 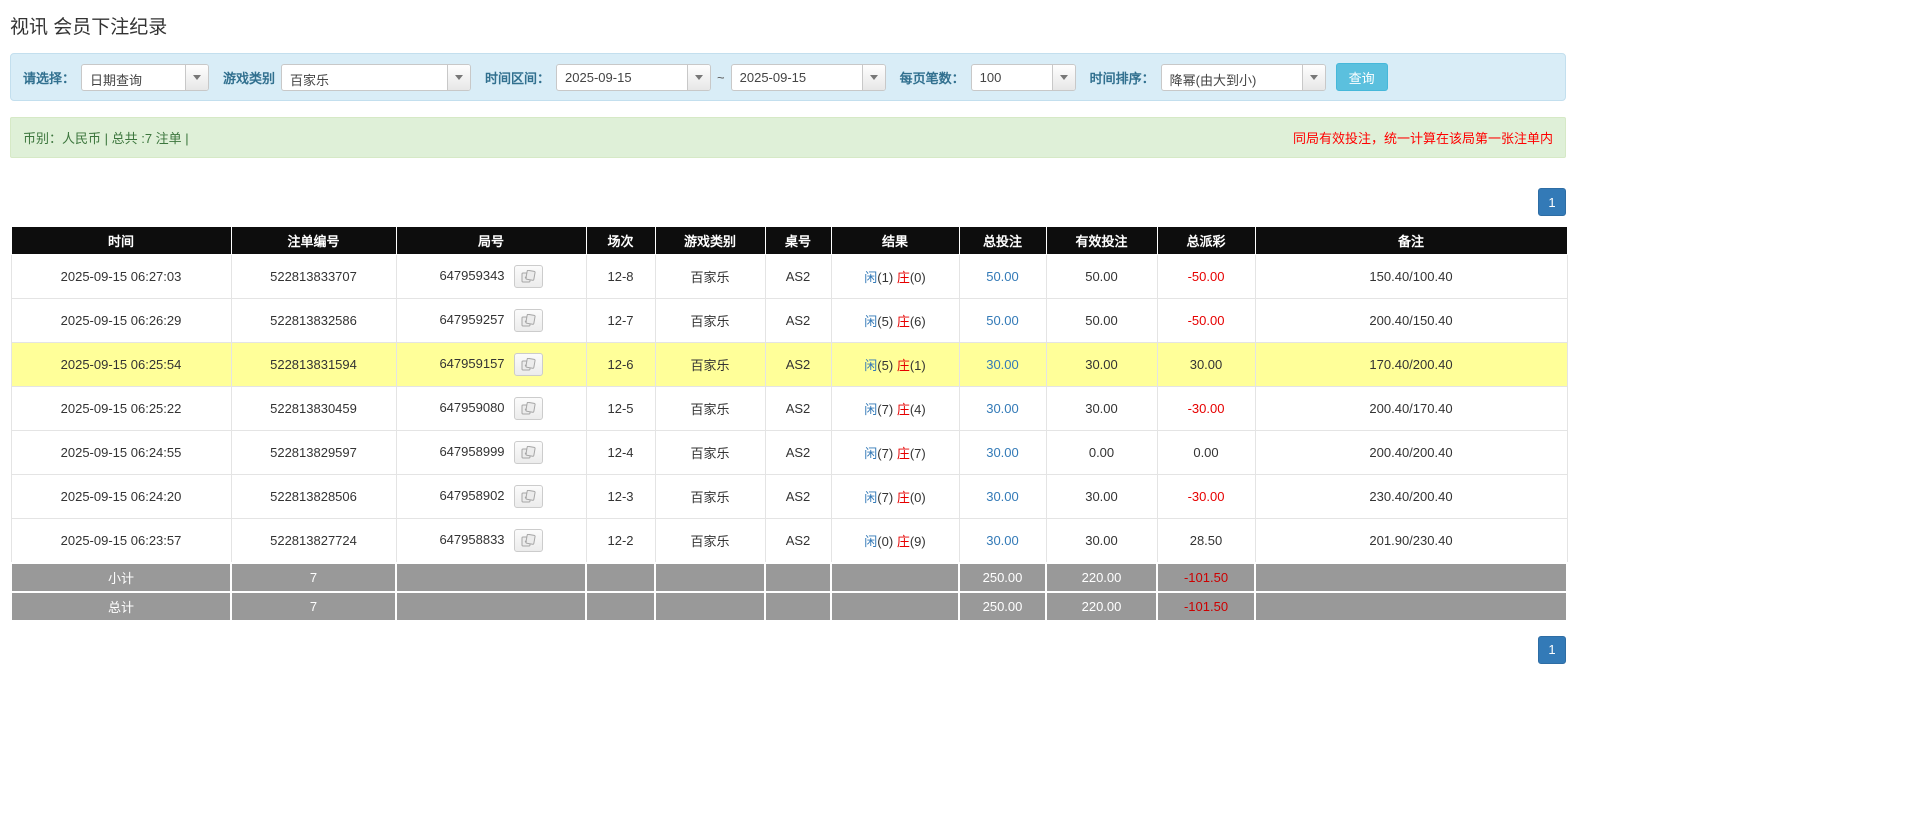 I want to click on cell-bet-id: 522813827724, so click(x=313, y=540).